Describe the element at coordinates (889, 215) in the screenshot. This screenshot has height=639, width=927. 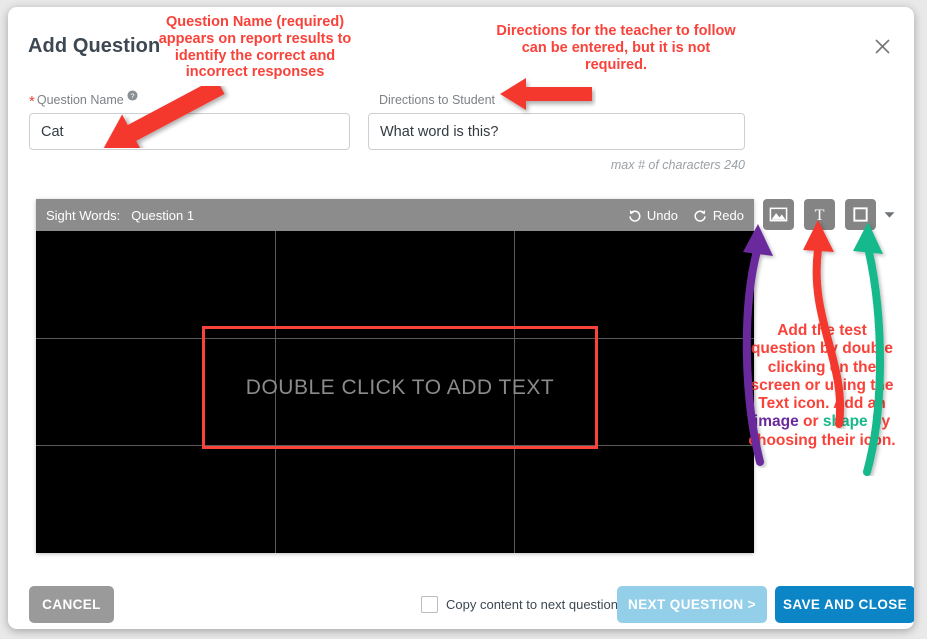
I see `chevron-down-icon` at that location.